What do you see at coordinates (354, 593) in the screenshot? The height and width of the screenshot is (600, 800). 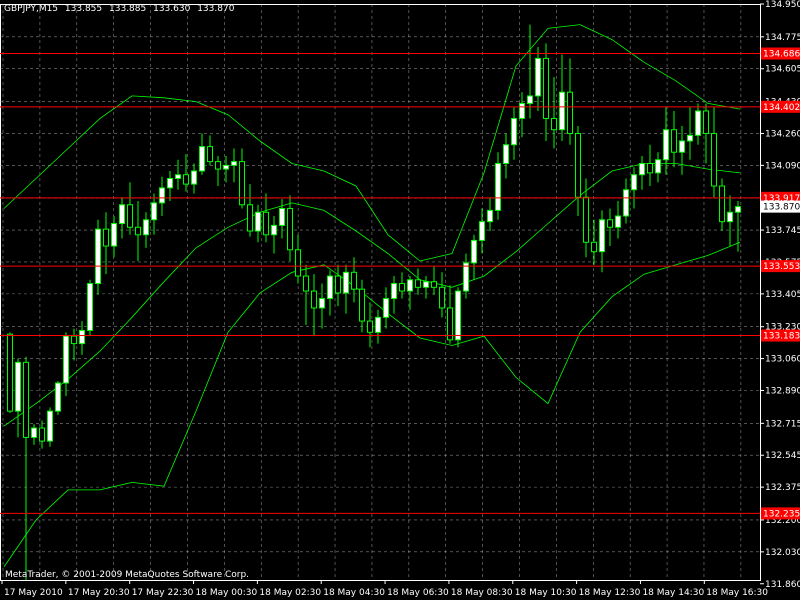 I see `x-tick-label: 18 May 04:30` at bounding box center [354, 593].